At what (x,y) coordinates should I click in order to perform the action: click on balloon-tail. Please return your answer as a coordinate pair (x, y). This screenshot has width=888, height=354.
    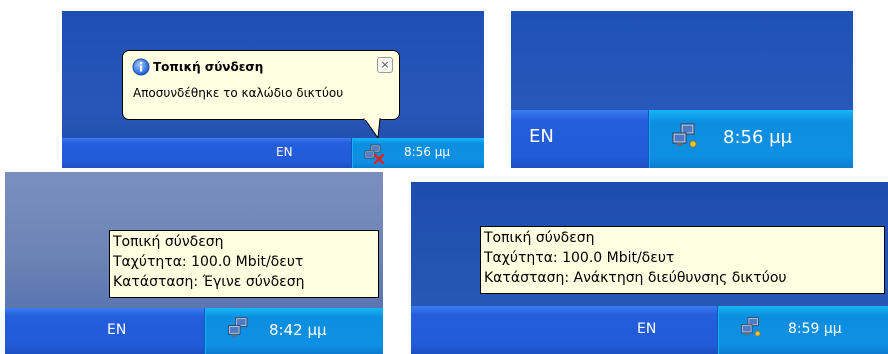
    Looking at the image, I should click on (372, 129).